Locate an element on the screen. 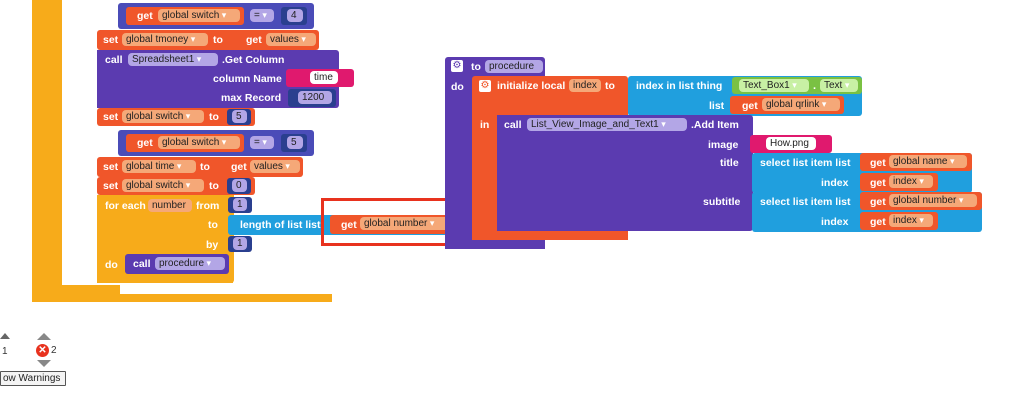 Image resolution: width=1019 pixels, height=398 pixels. text-field-time: time is located at coordinates (324, 77).